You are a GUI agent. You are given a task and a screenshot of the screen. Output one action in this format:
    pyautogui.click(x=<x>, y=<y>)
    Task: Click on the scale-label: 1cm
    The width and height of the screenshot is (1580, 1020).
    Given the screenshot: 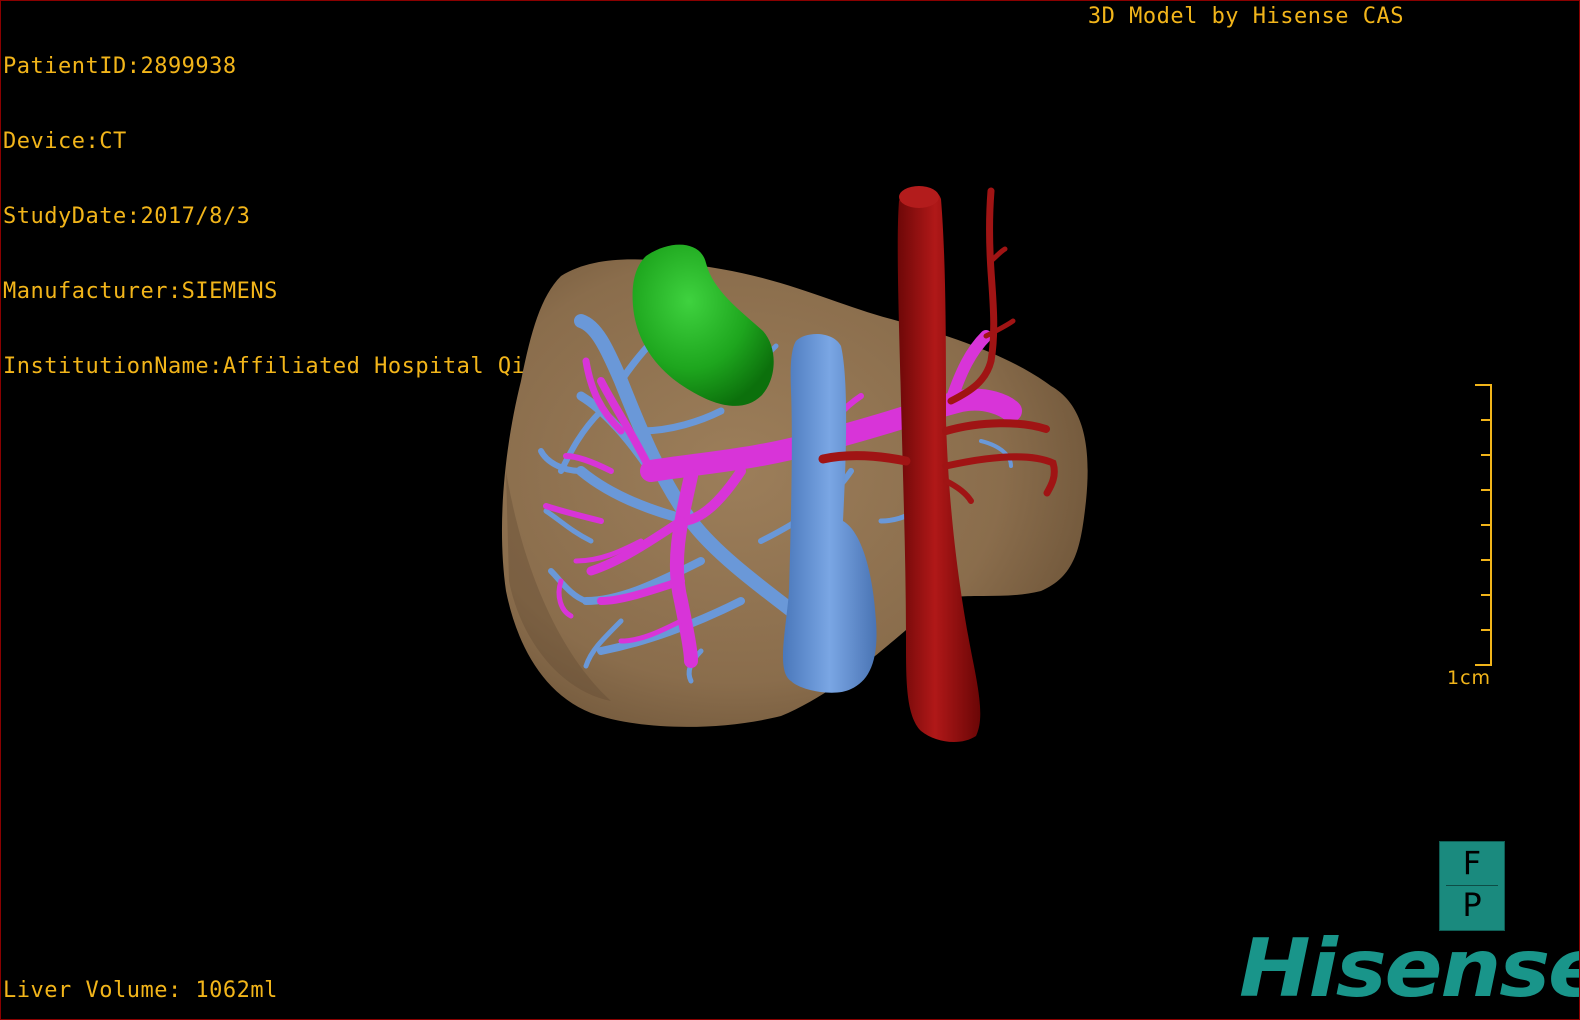 What is the action you would take?
    pyautogui.click(x=1469, y=678)
    